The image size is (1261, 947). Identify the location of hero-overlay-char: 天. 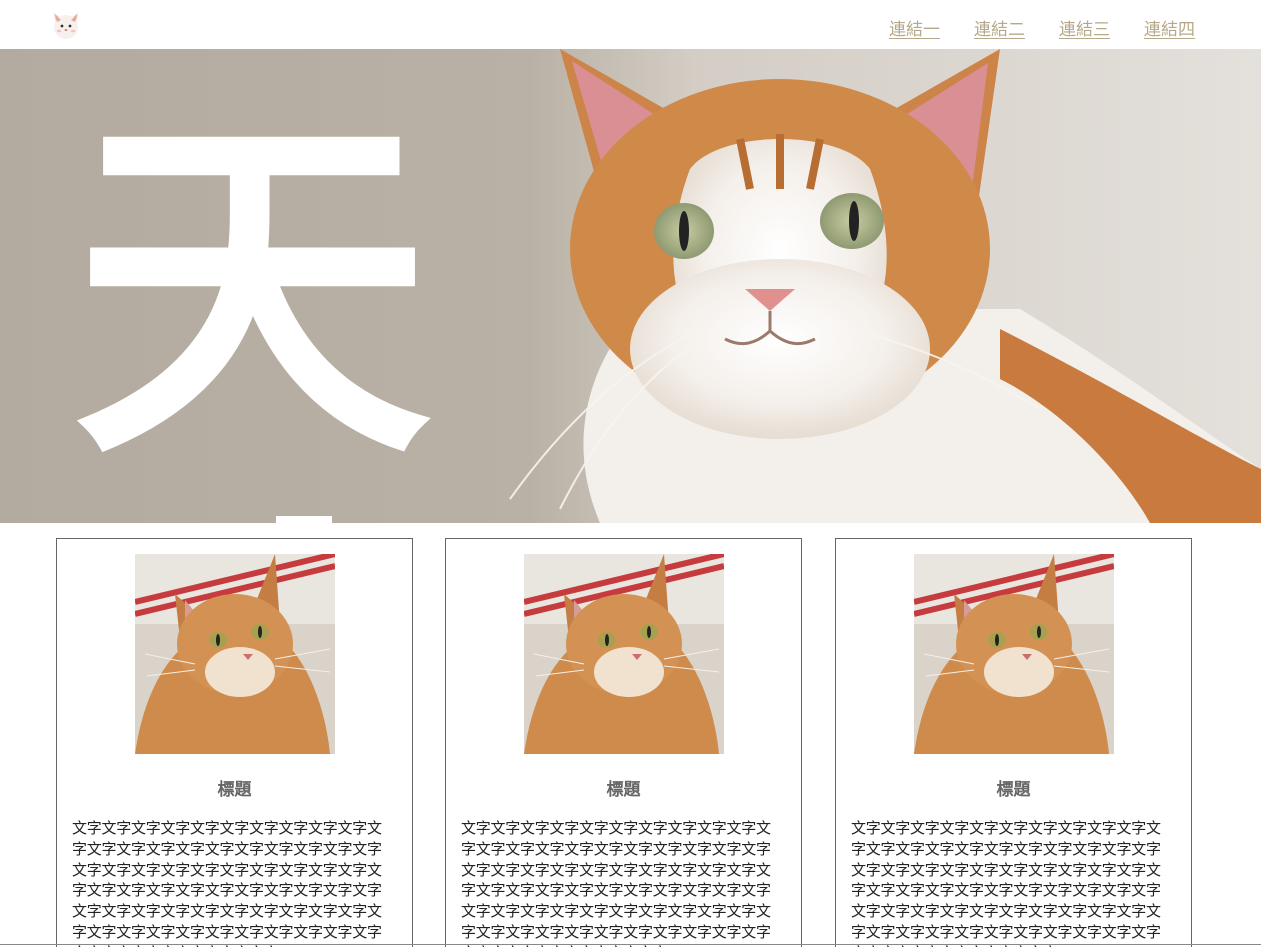
(252, 292).